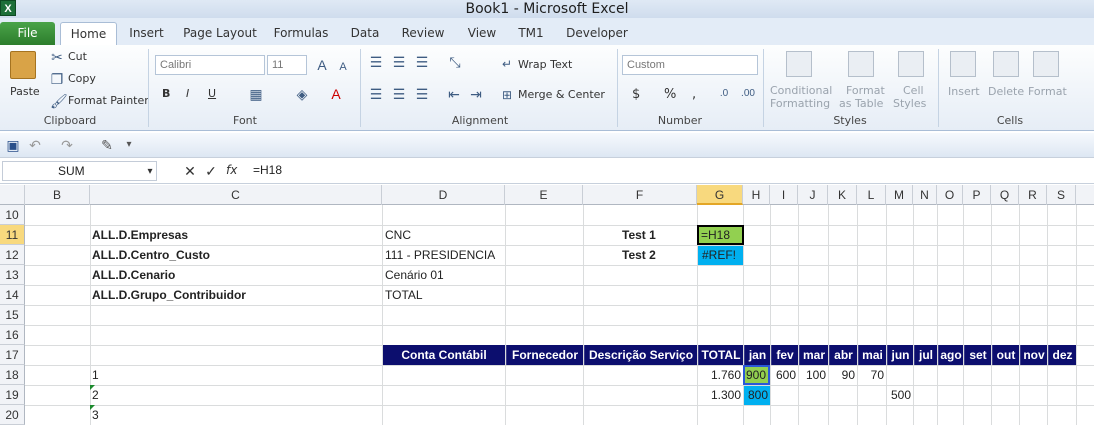  What do you see at coordinates (813, 375) in the screenshot?
I see `cell-j18: 100` at bounding box center [813, 375].